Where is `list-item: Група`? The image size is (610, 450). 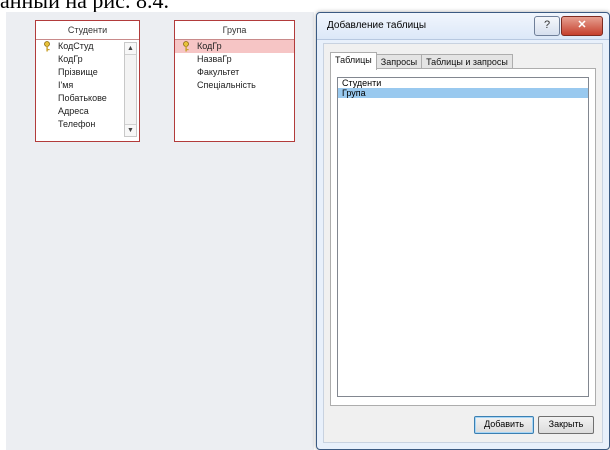 list-item: Група is located at coordinates (463, 93).